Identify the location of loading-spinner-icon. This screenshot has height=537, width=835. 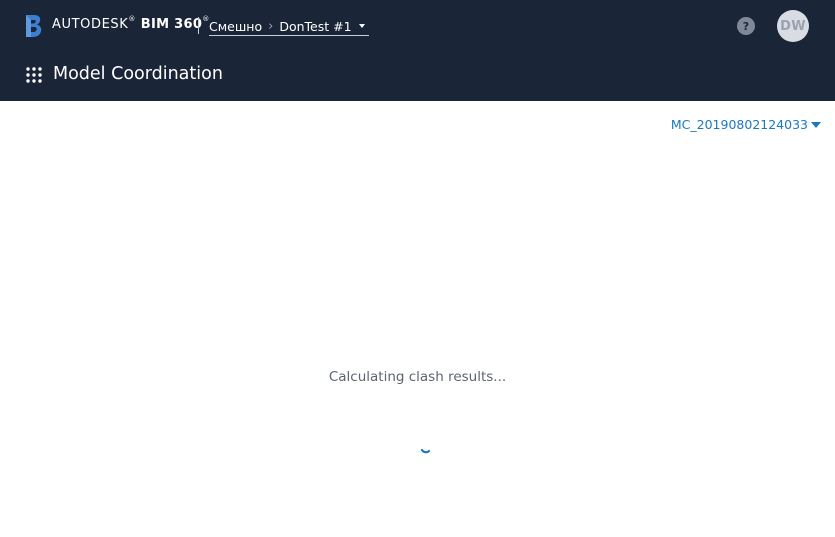
(425, 451).